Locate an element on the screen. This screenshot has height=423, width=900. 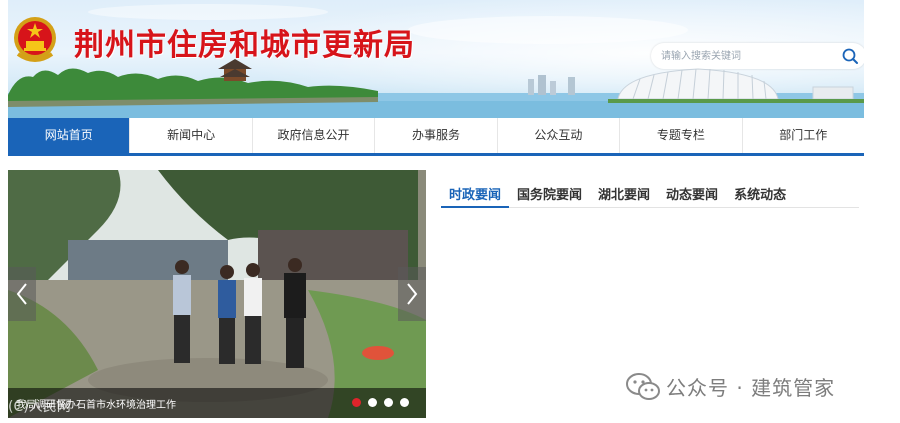
nav-item-special-topics: 专题专栏 is located at coordinates (681, 135).